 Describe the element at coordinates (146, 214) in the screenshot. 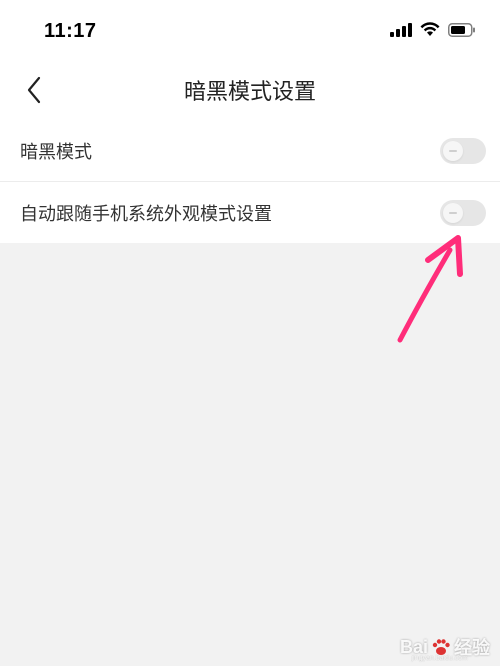

I see `setting-label: 自动跟随手机系统外观模式设置` at that location.